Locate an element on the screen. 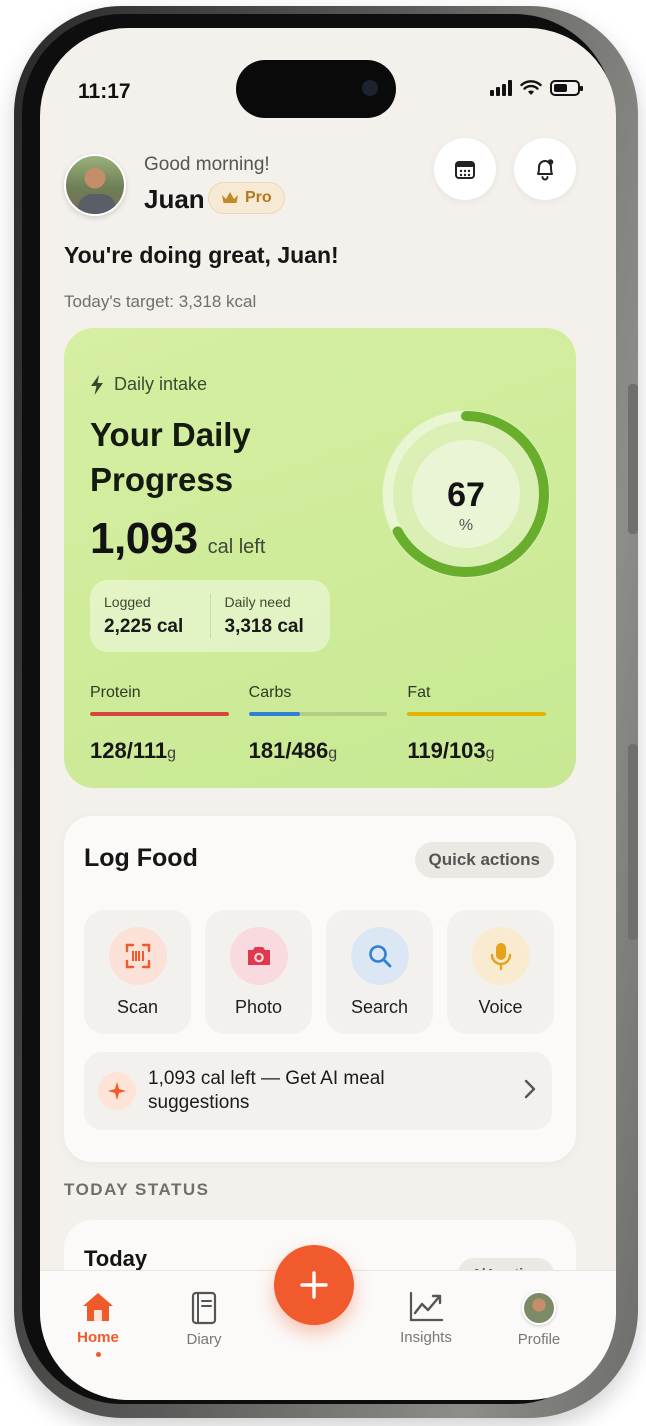  calories-left-value: 1,093 is located at coordinates (144, 538).